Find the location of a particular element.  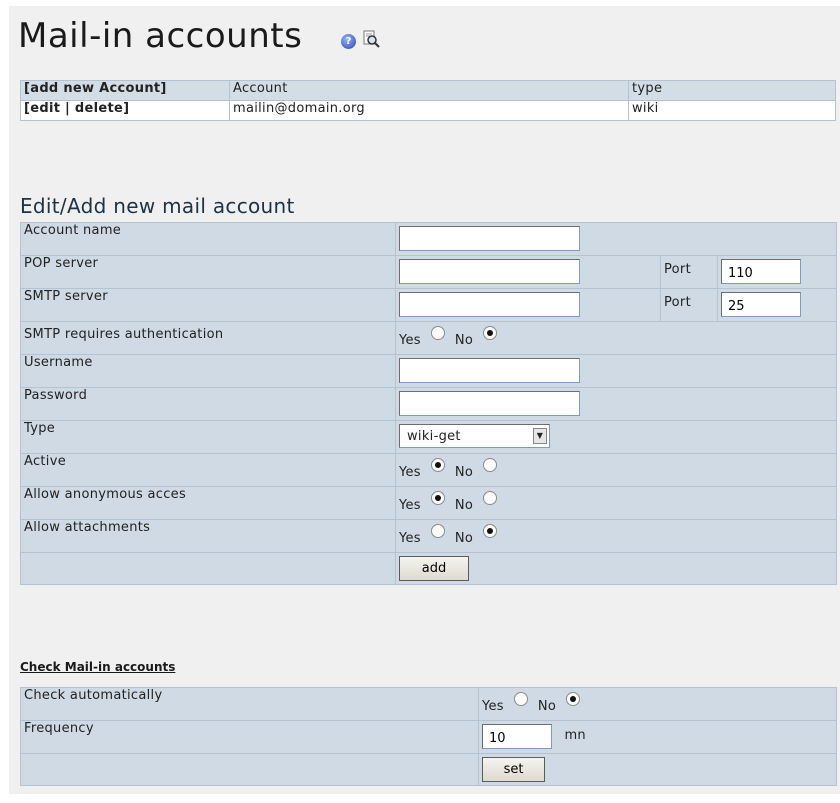

smtp-auth-yes-label: Yes is located at coordinates (410, 340).